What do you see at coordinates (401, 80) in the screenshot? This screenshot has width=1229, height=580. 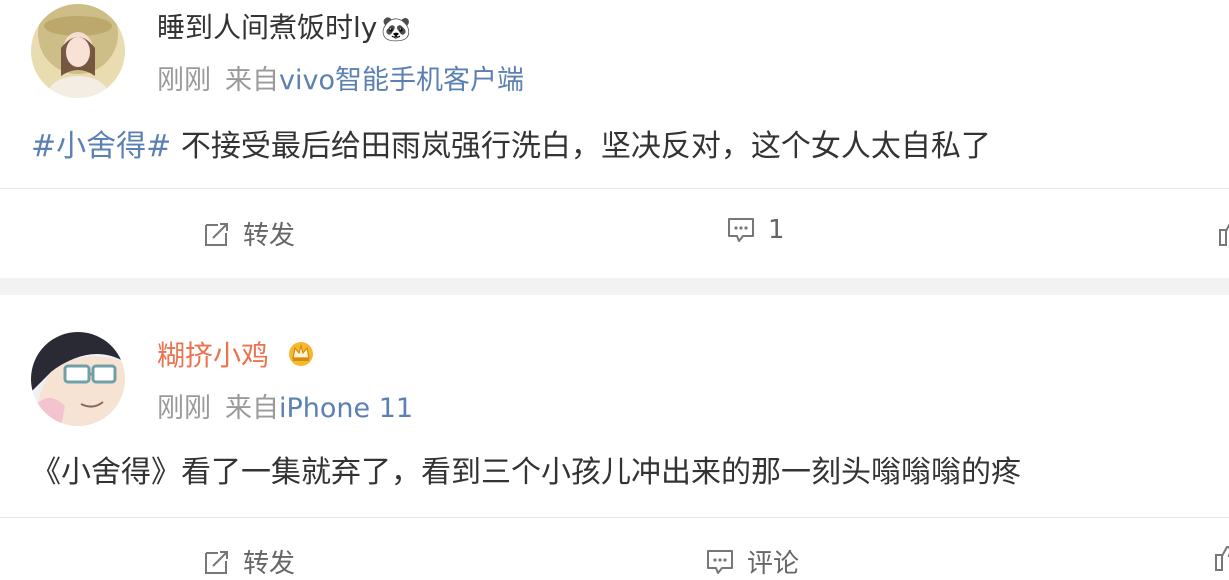 I see `post-source: vivo智能手机客户端` at bounding box center [401, 80].